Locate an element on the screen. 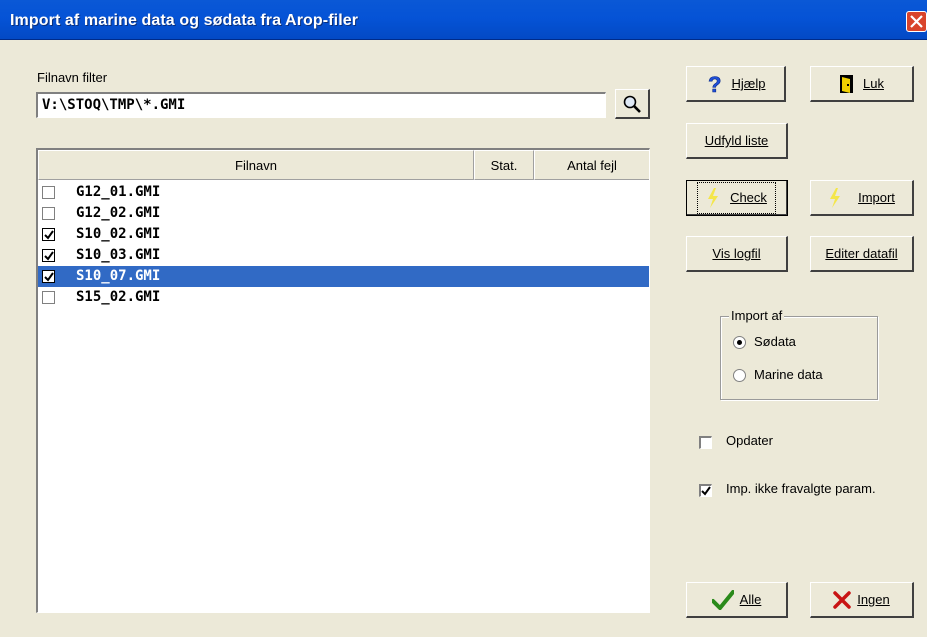 Image resolution: width=927 pixels, height=637 pixels. filter-input: V:\STOQ\TMP\*.GMI is located at coordinates (321, 105).